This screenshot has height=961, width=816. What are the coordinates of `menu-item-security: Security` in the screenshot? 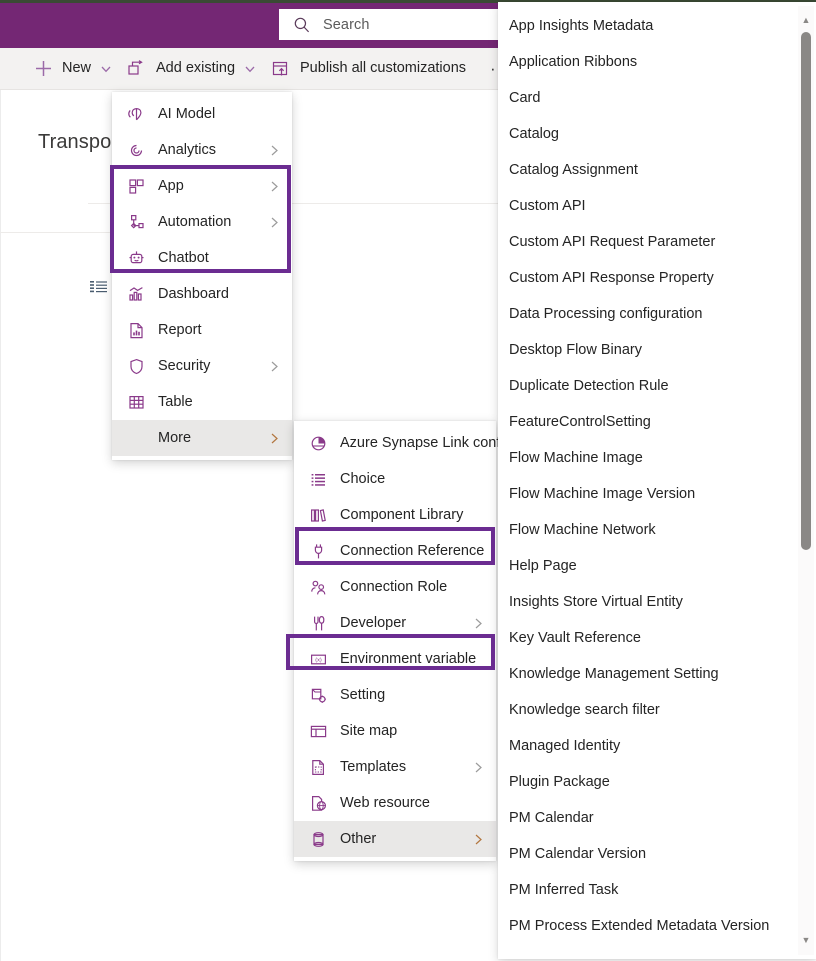 It's located at (202, 366).